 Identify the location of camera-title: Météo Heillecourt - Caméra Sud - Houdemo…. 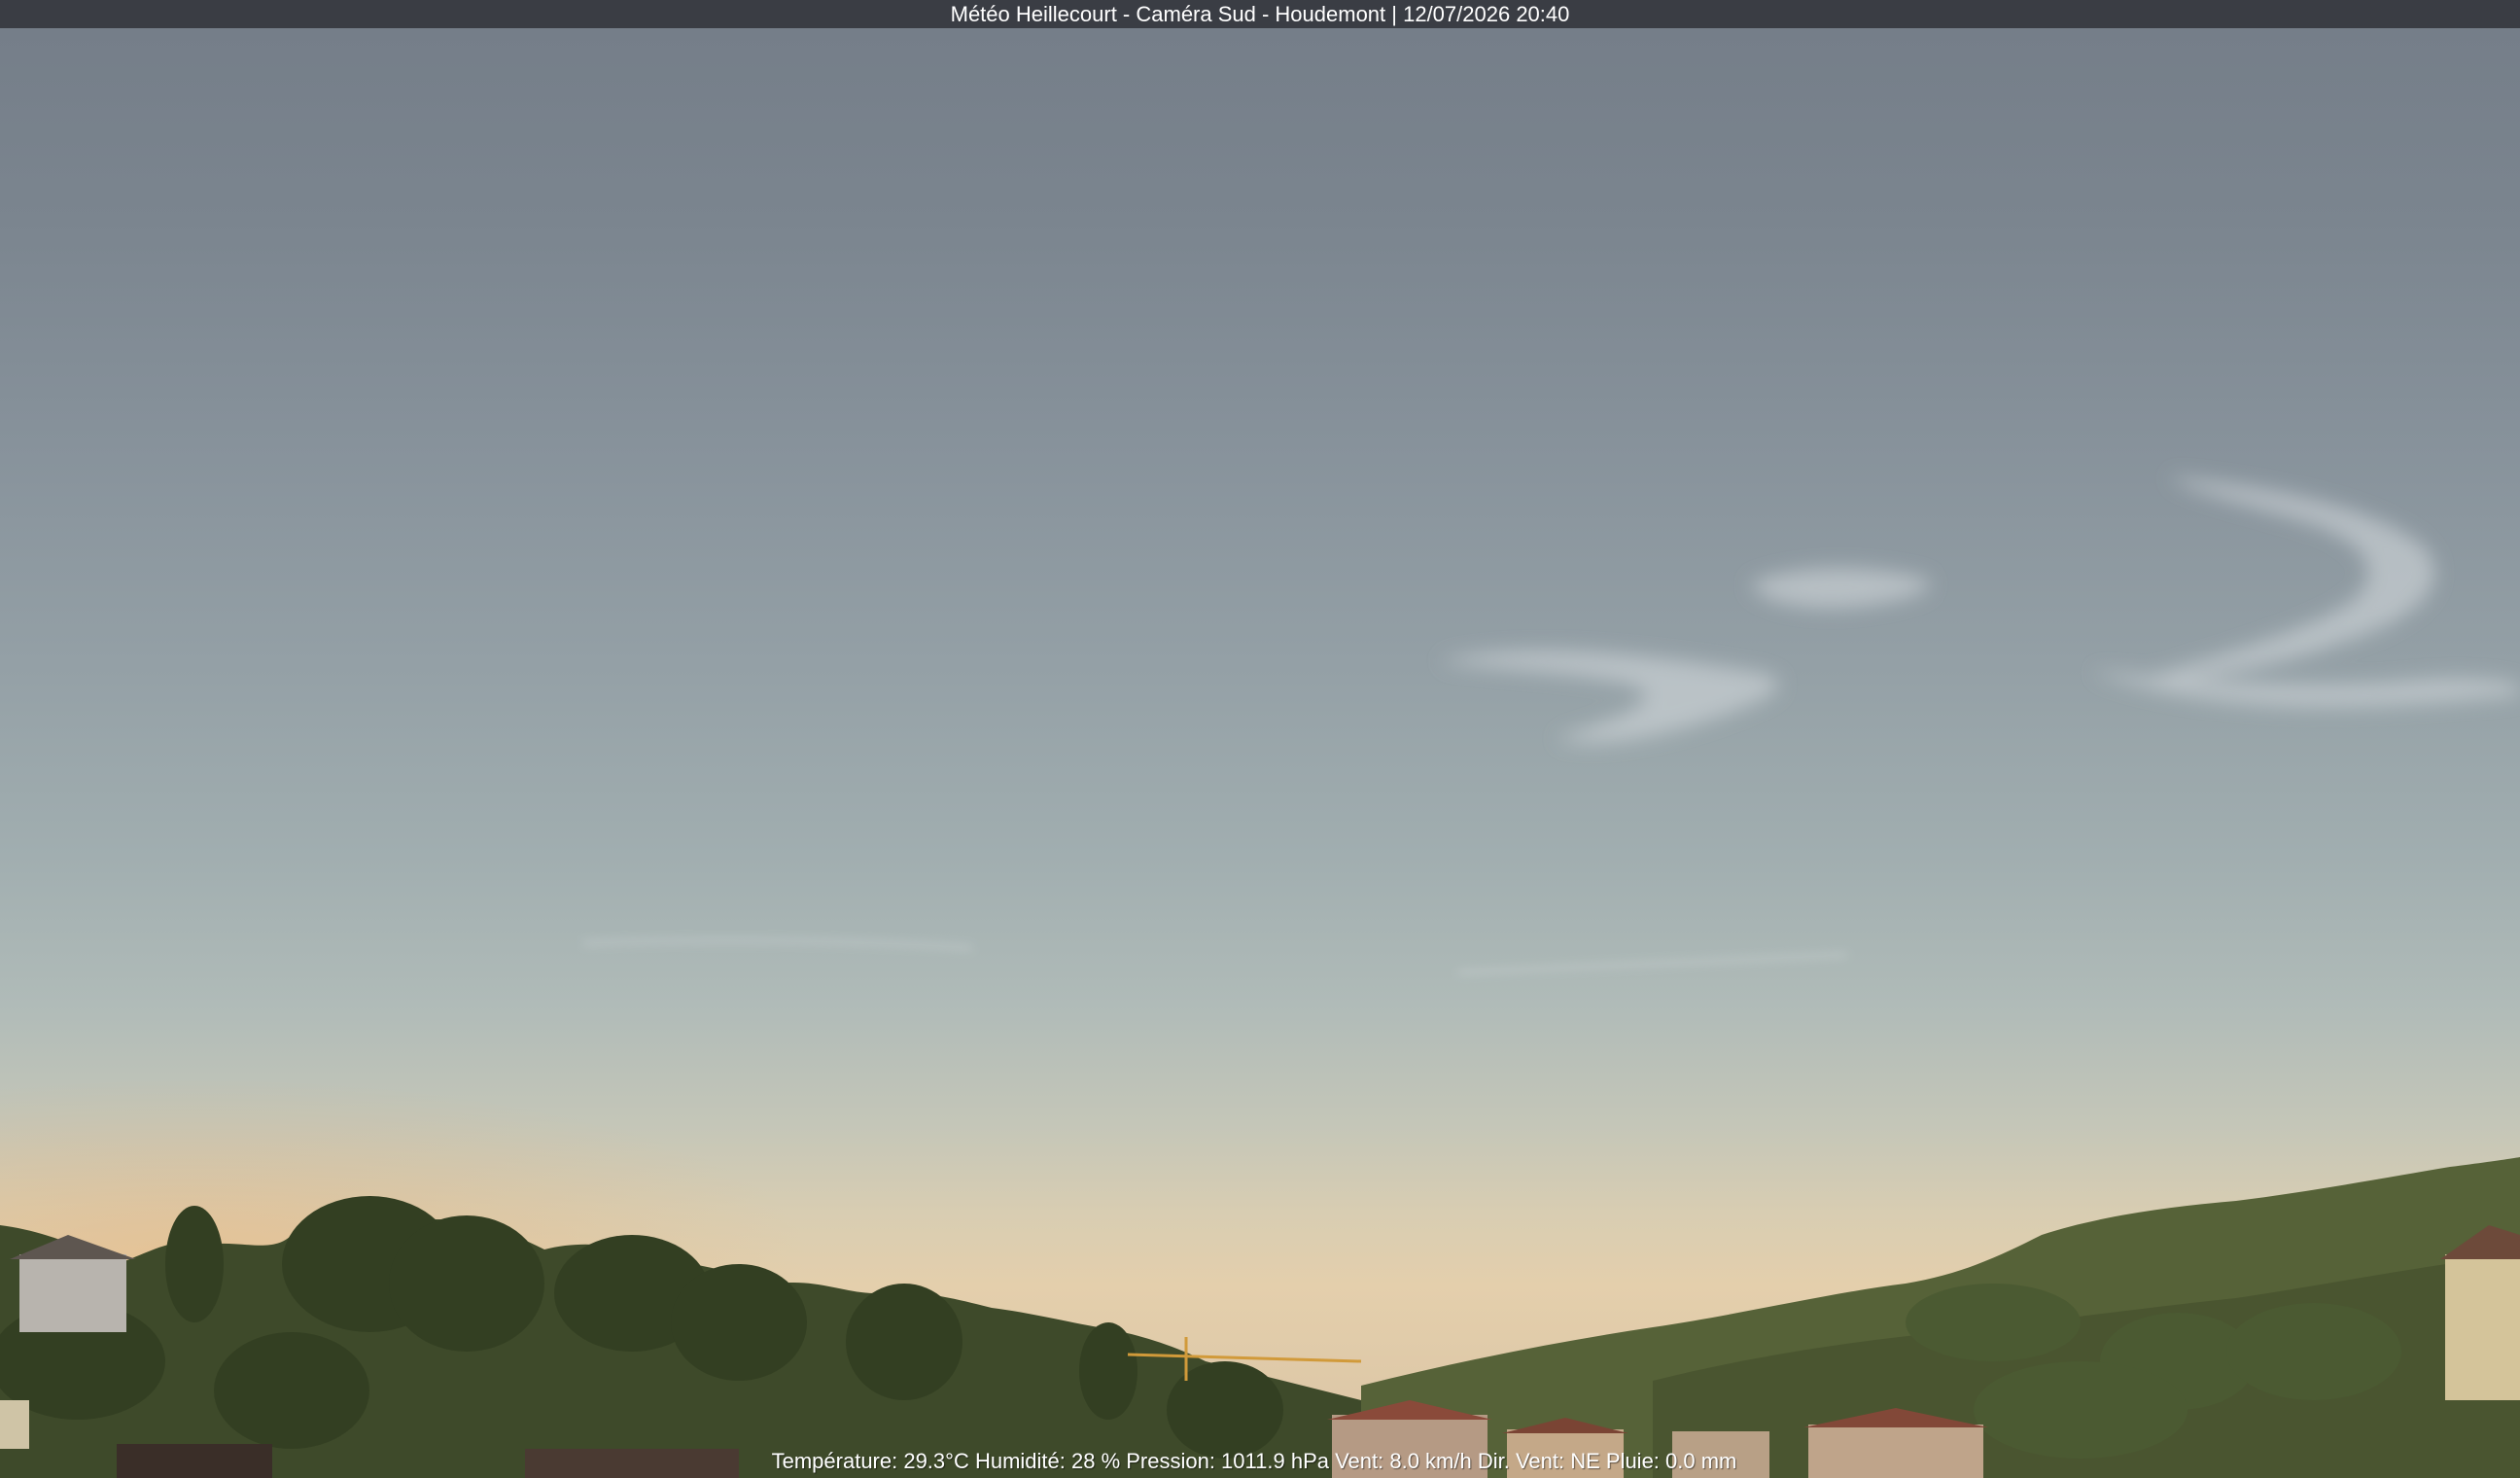
(1260, 13).